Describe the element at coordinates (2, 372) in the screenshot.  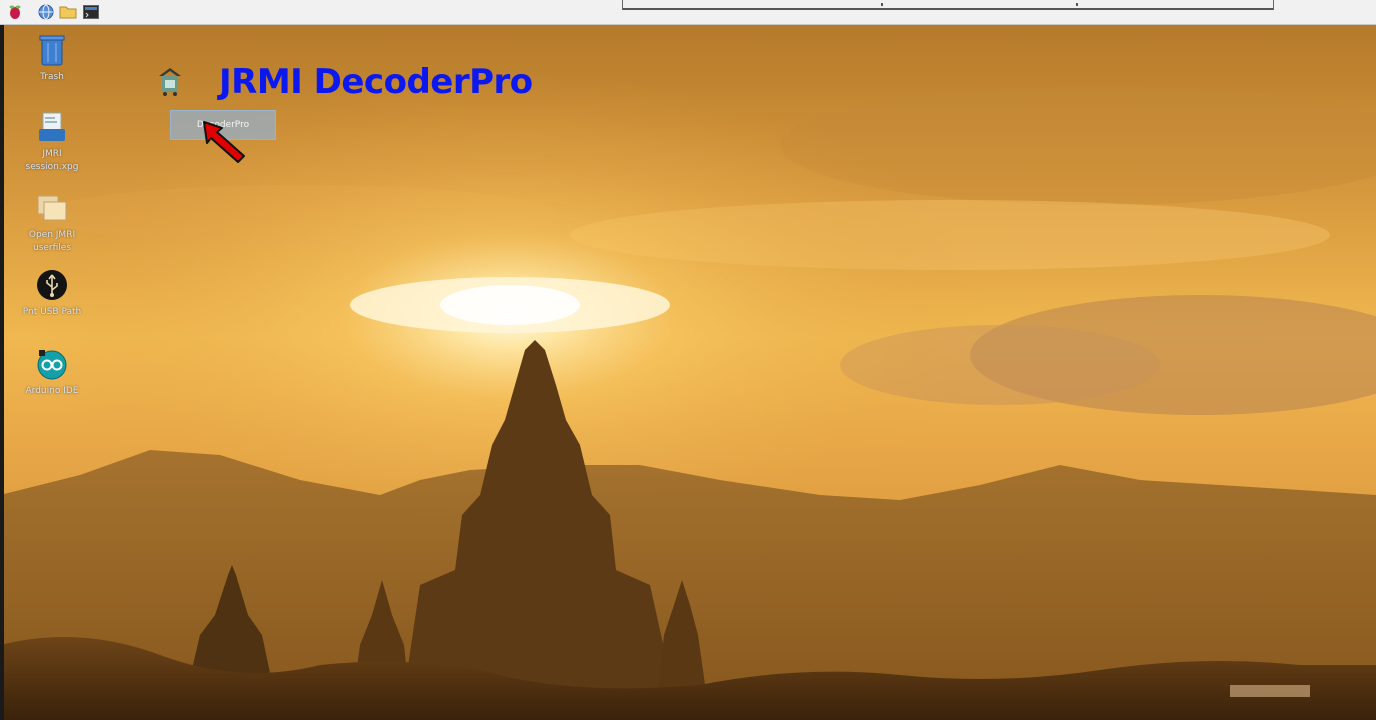
I see `screen-left-edge` at that location.